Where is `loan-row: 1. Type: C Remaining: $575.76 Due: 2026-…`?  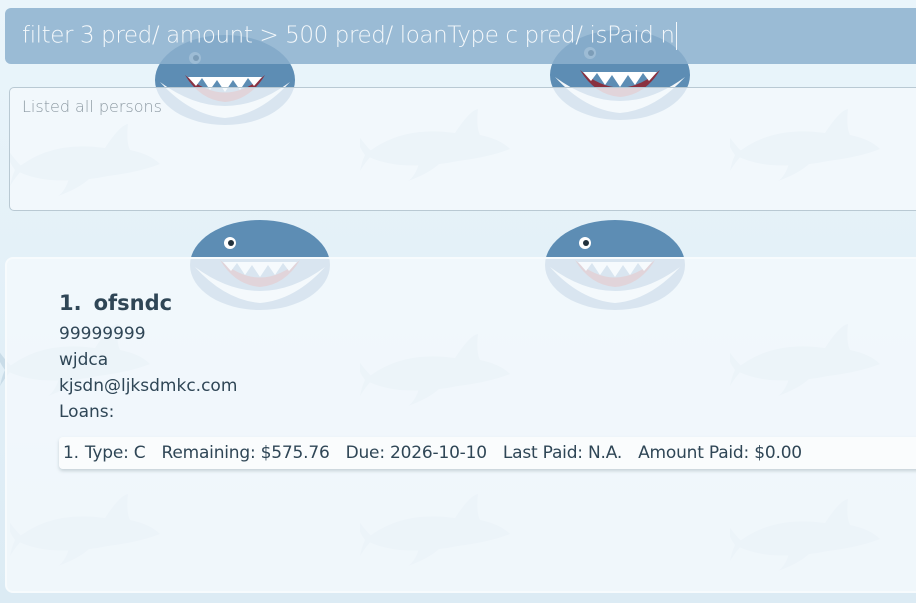
loan-row: 1. Type: C Remaining: $575.76 Due: 2026-… is located at coordinates (487, 453).